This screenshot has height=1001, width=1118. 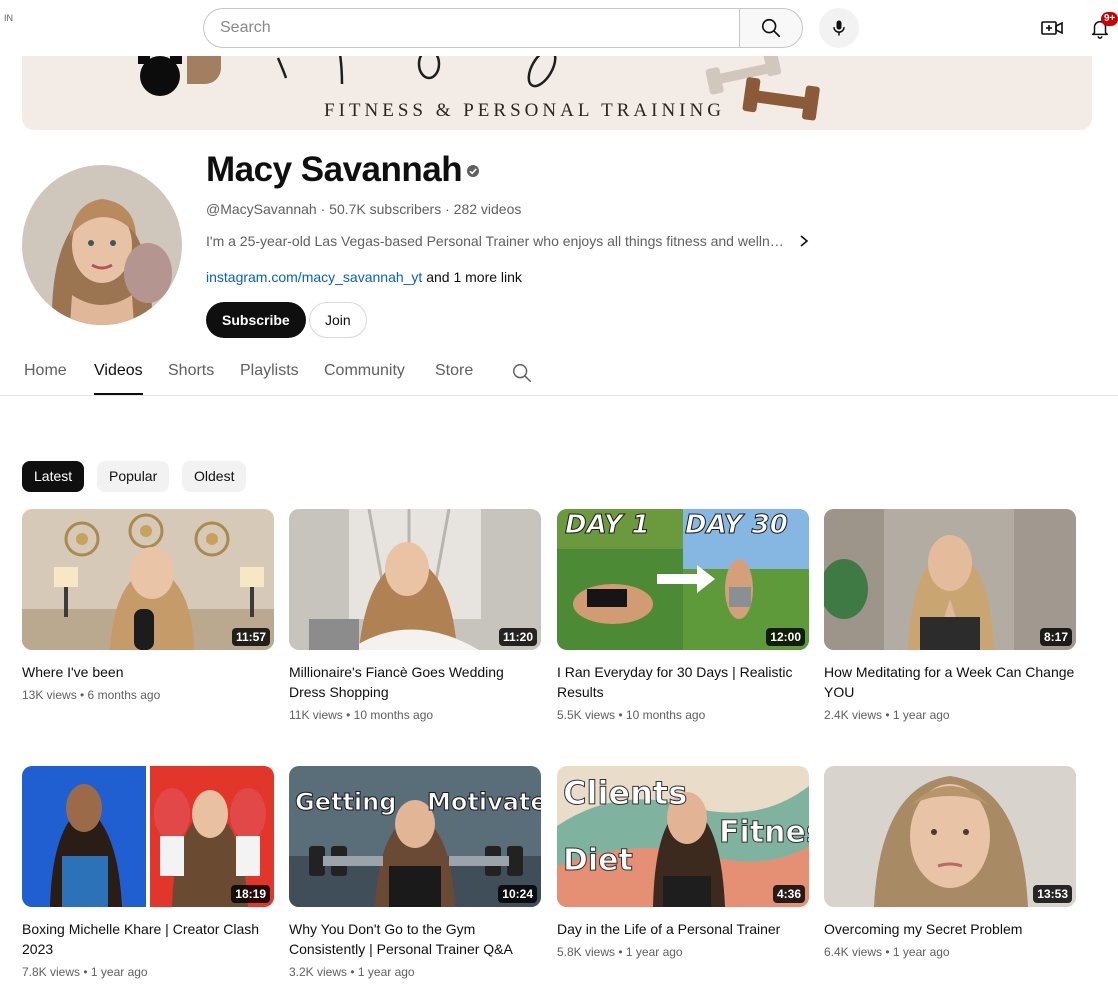 I want to click on channel-name: Macy Savannah, so click(x=334, y=169).